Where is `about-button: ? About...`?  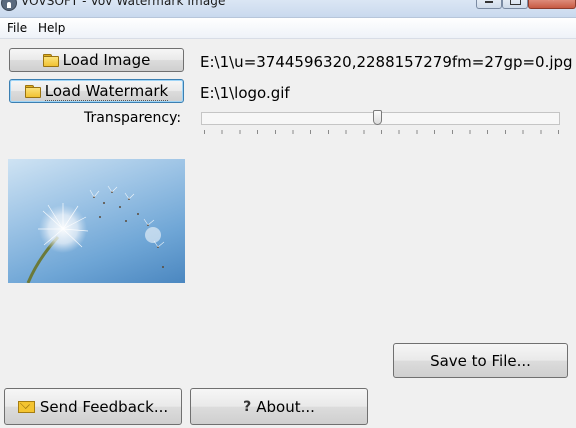 about-button: ? About... is located at coordinates (279, 406).